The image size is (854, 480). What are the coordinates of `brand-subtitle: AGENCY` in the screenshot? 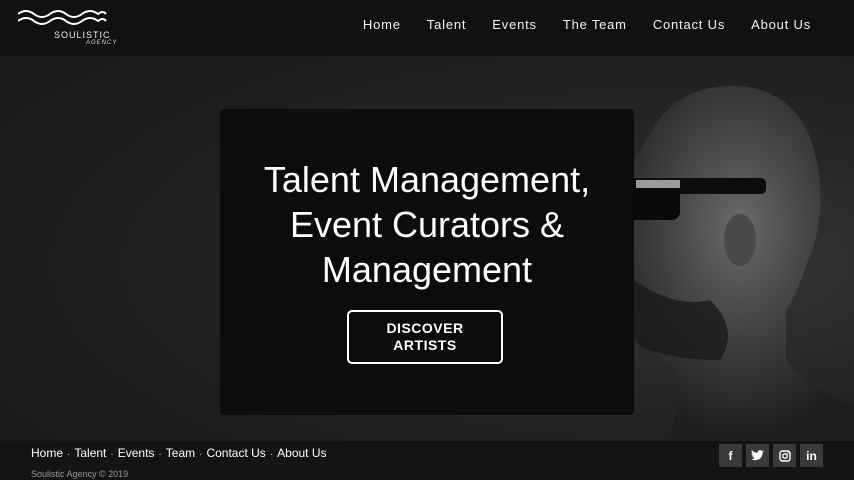 It's located at (102, 43).